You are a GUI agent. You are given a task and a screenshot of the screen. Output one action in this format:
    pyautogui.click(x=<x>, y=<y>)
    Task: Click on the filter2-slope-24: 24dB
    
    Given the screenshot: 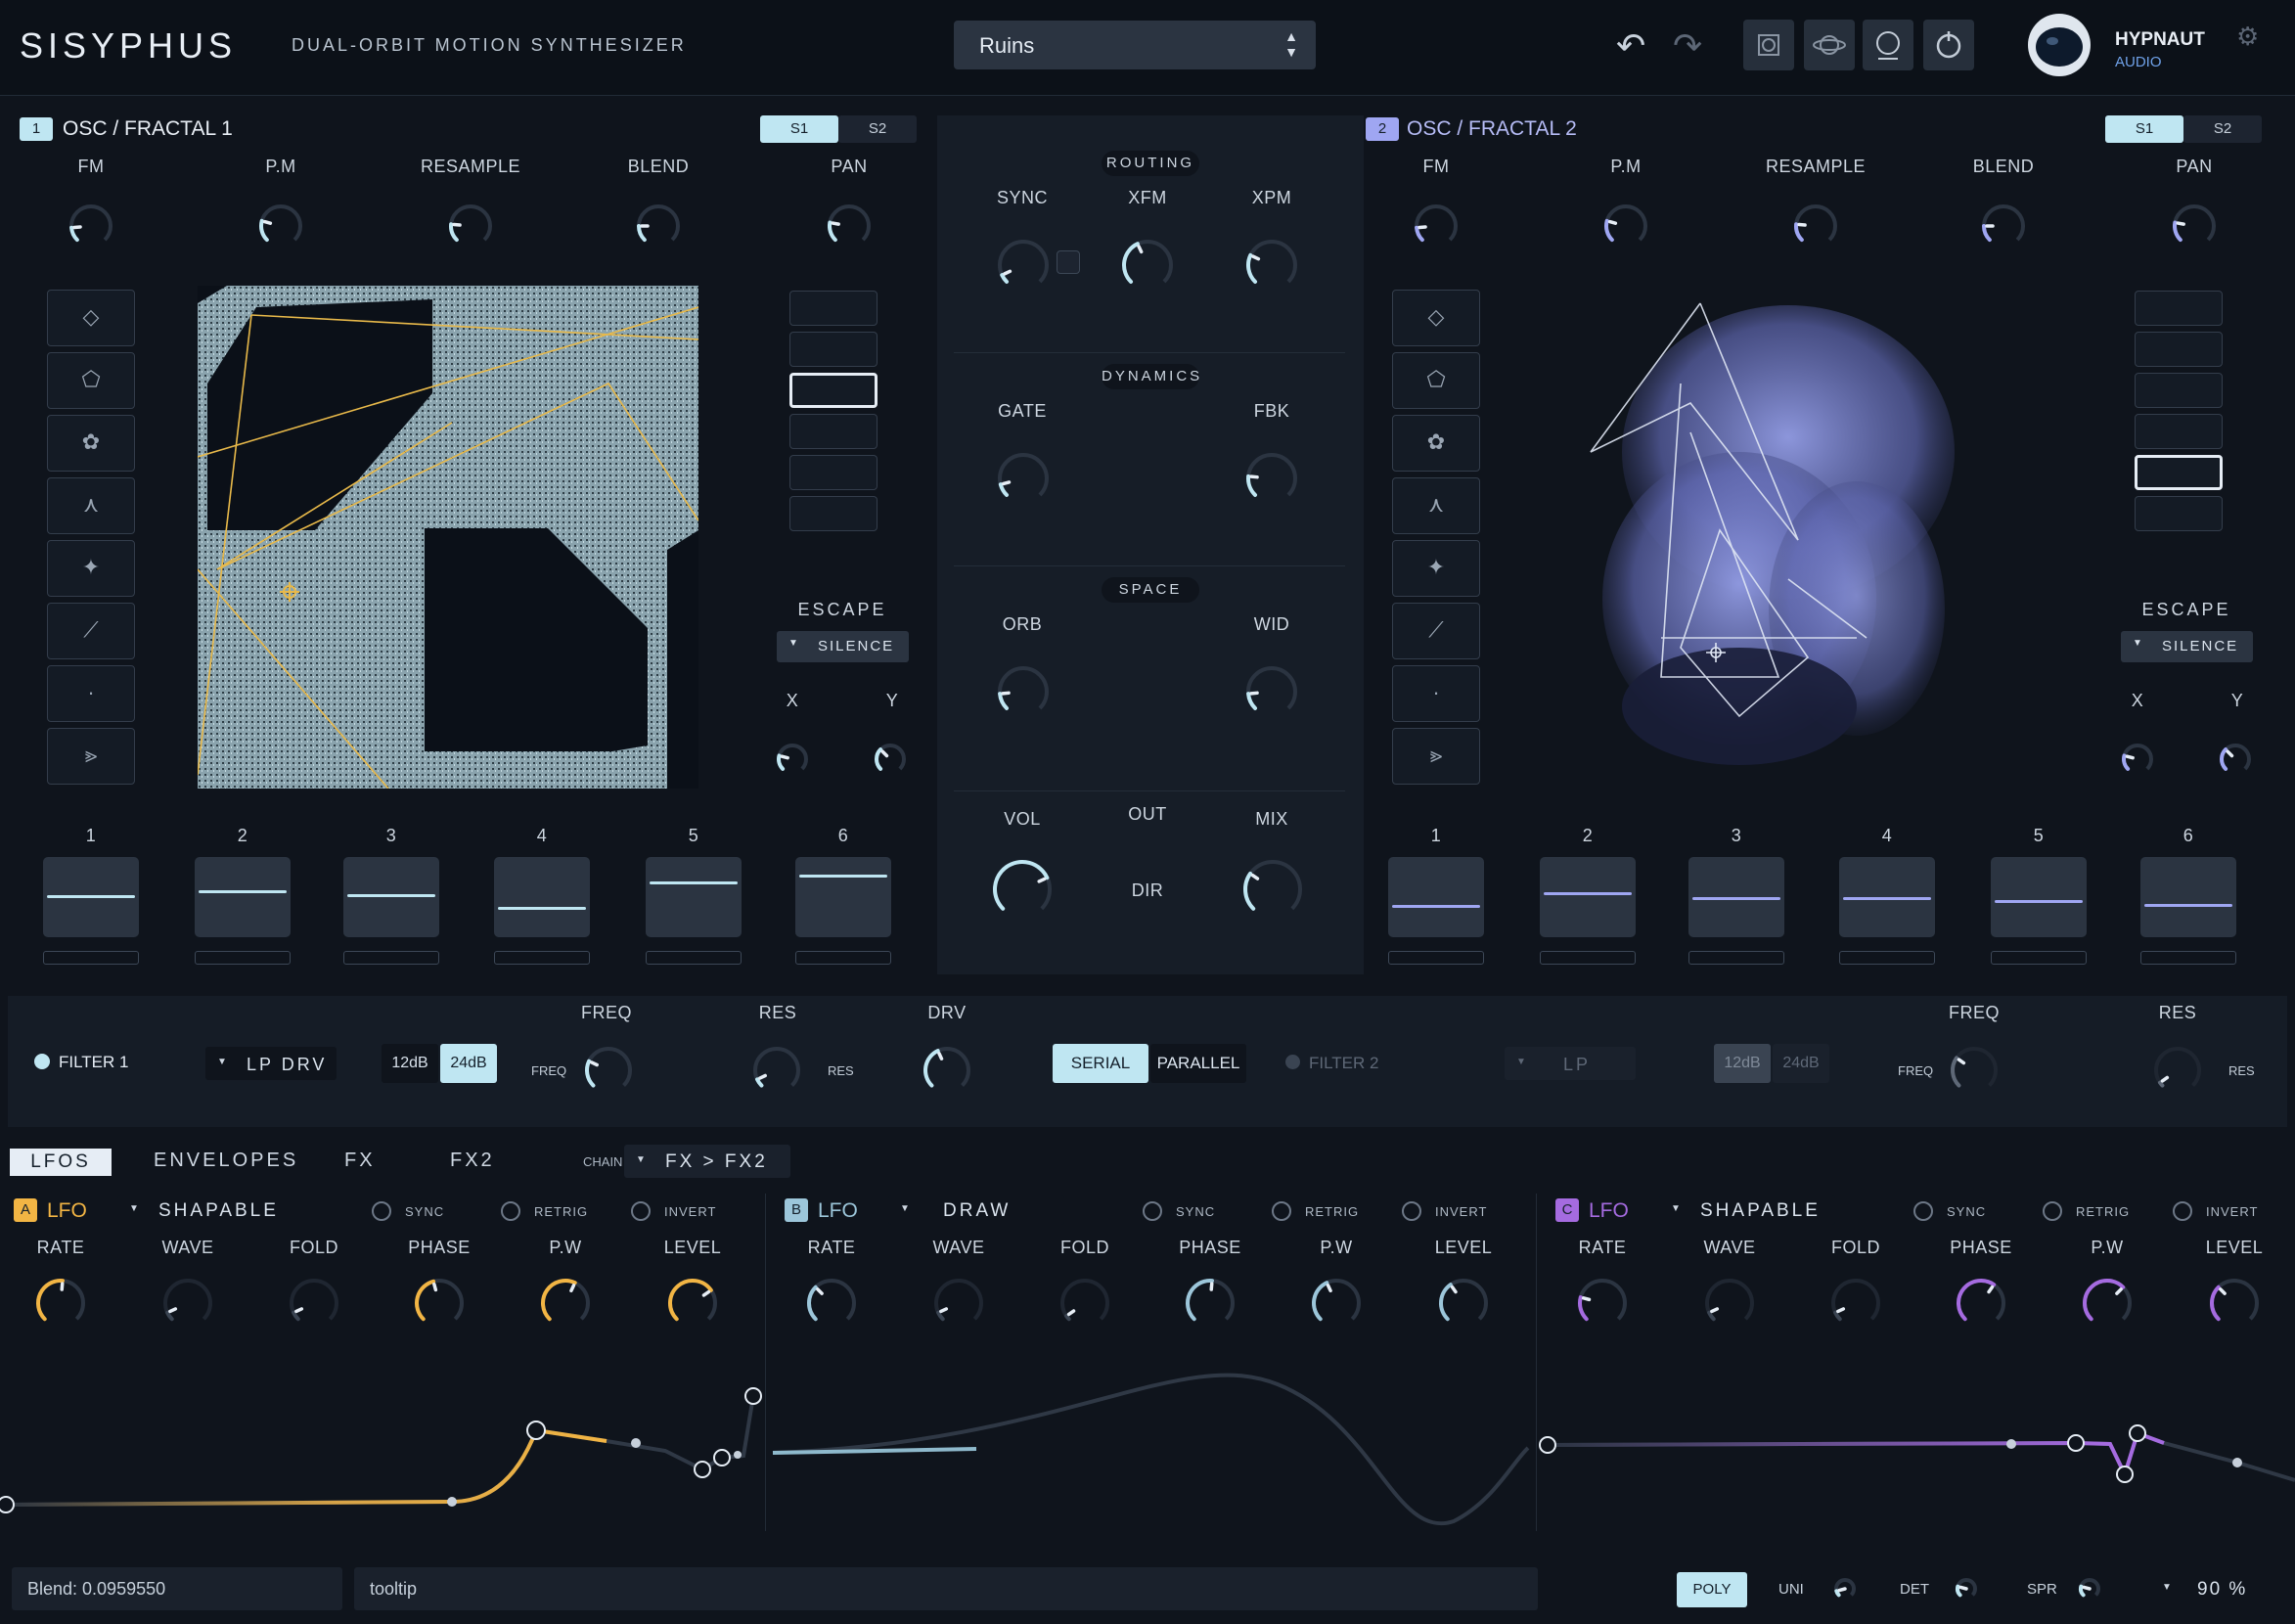 What is the action you would take?
    pyautogui.click(x=1801, y=1063)
    